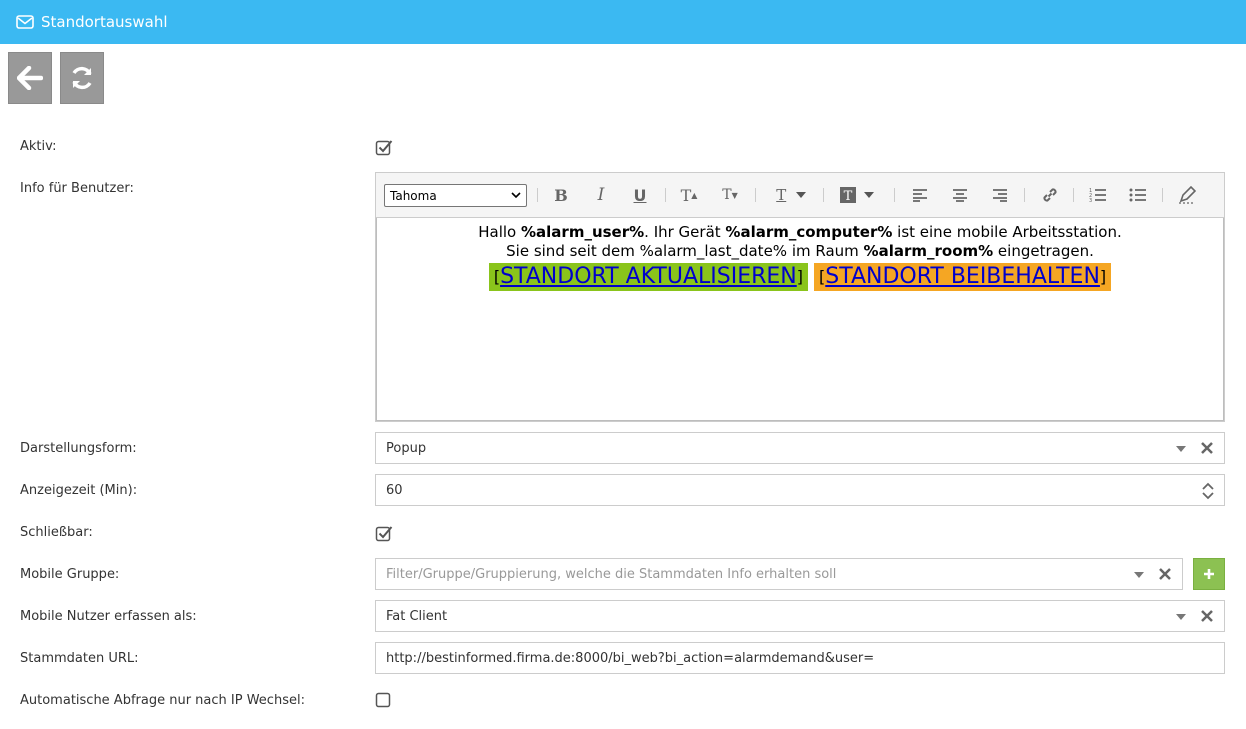 The image size is (1246, 729). I want to click on svg-text: T, so click(848, 196).